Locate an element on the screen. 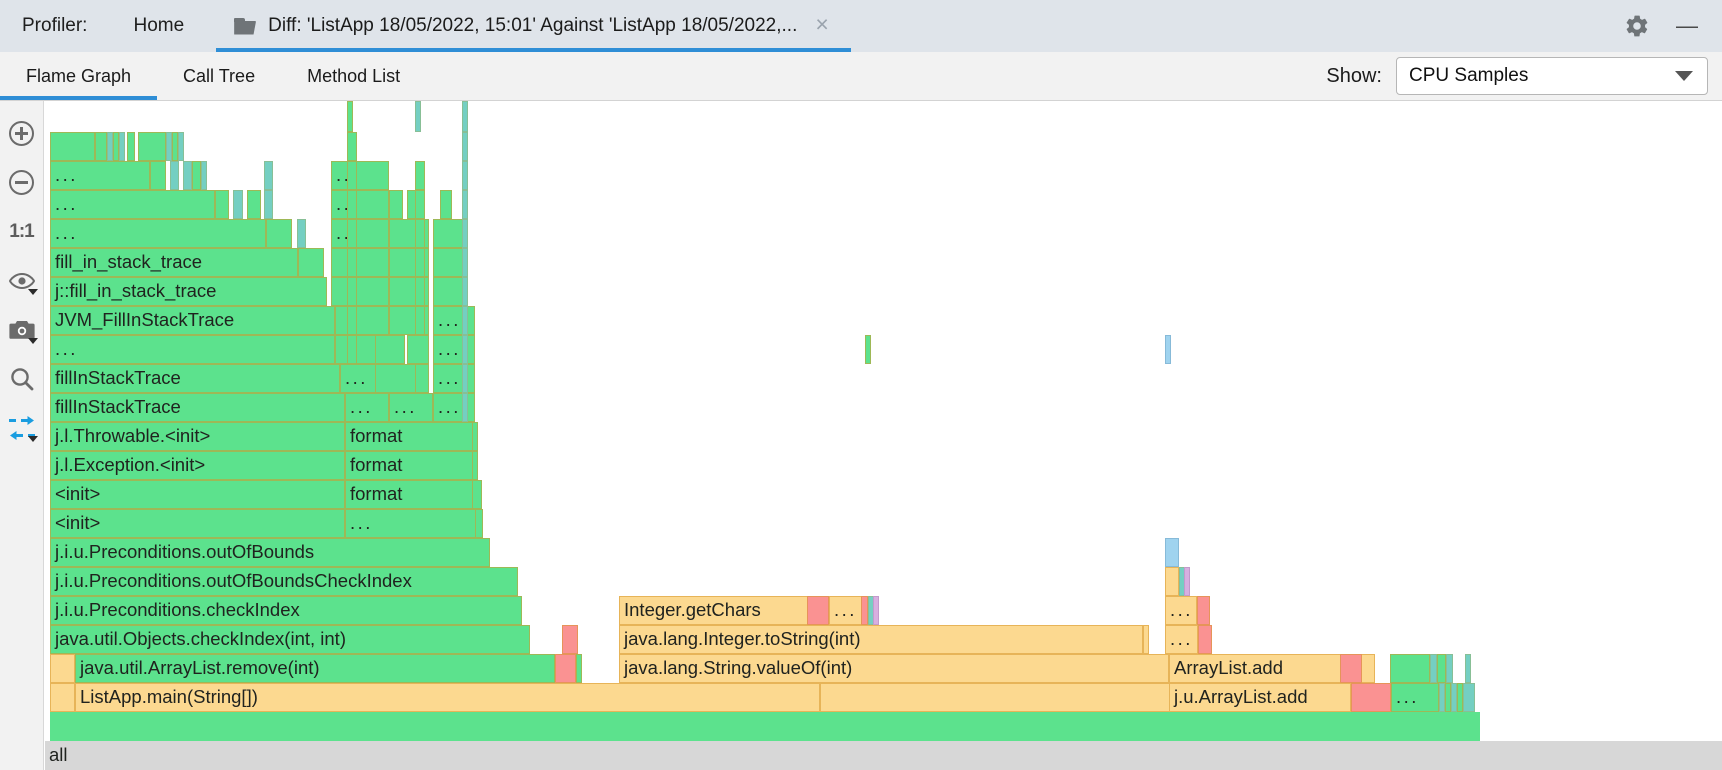 The image size is (1722, 770). search-icon is located at coordinates (22, 378).